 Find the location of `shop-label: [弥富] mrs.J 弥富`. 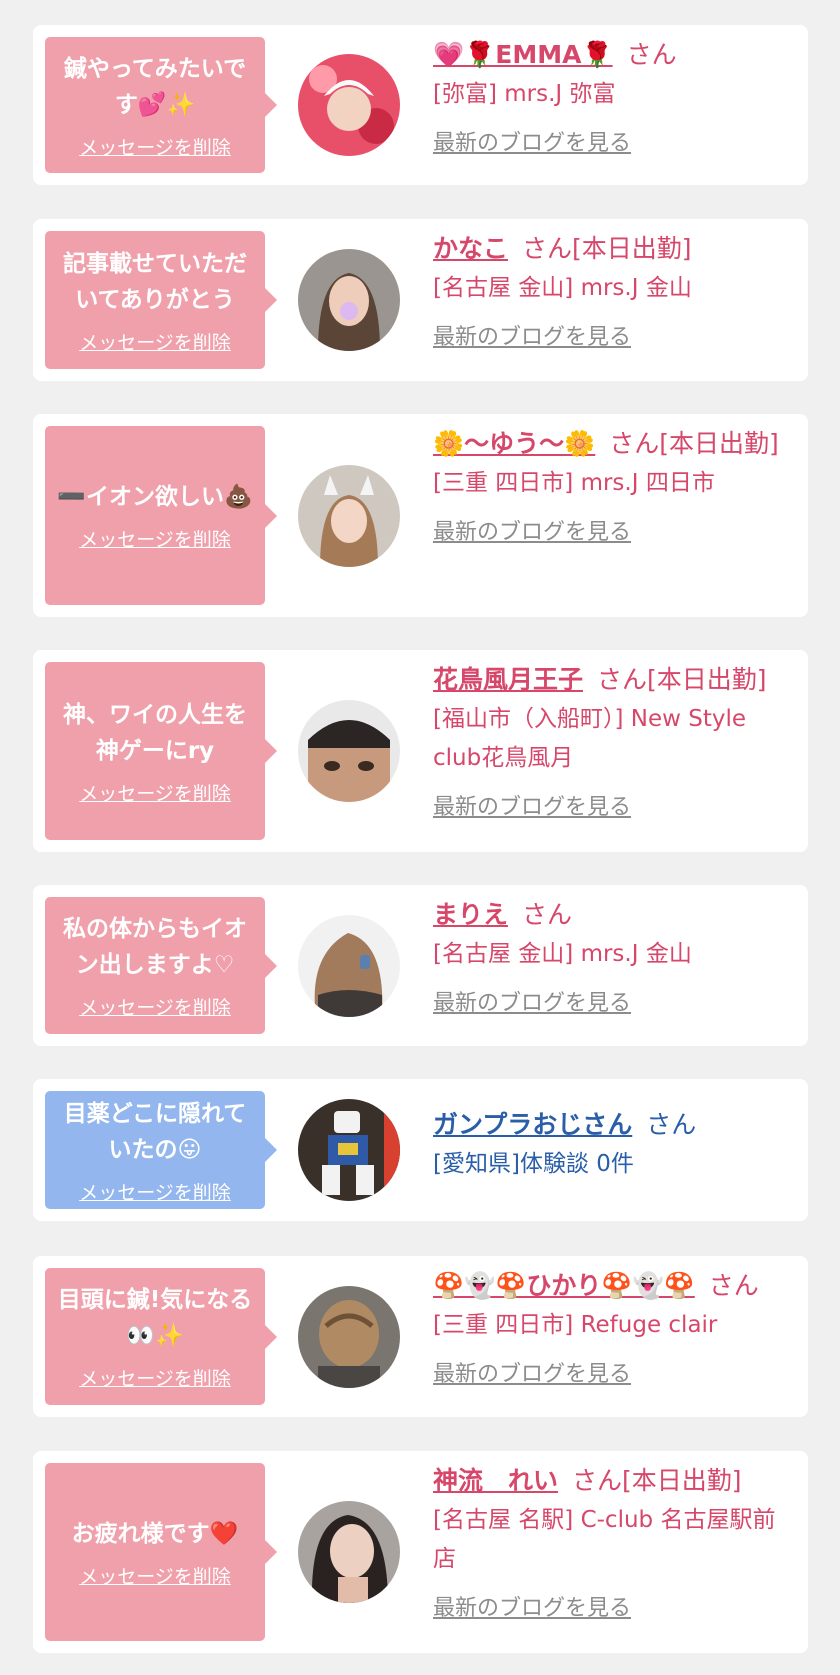

shop-label: [弥富] mrs.J 弥富 is located at coordinates (524, 94).